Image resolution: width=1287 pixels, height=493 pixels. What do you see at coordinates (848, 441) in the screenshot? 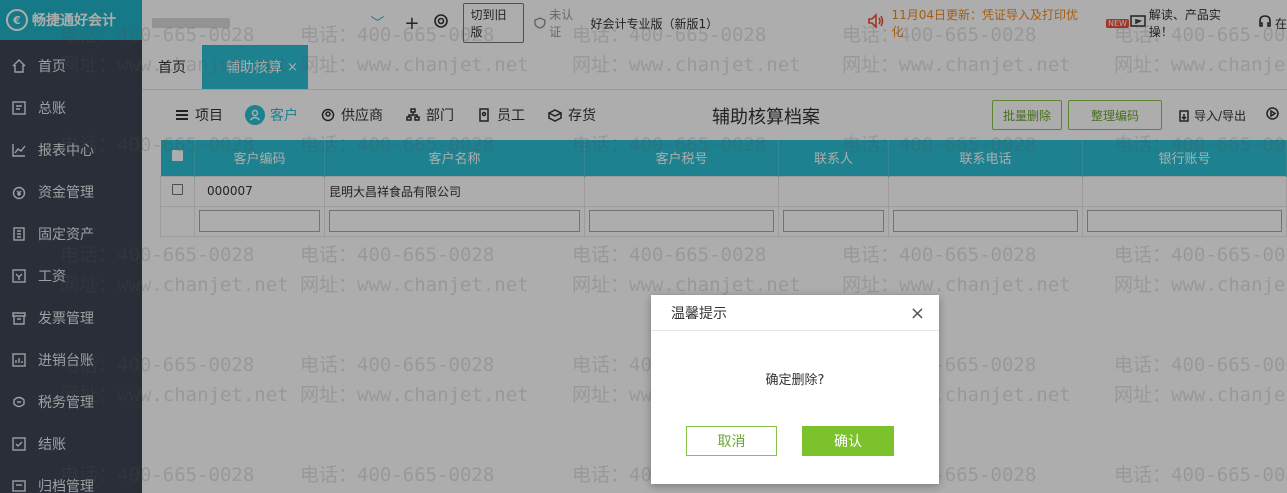
I see `confirm-button: 确认` at bounding box center [848, 441].